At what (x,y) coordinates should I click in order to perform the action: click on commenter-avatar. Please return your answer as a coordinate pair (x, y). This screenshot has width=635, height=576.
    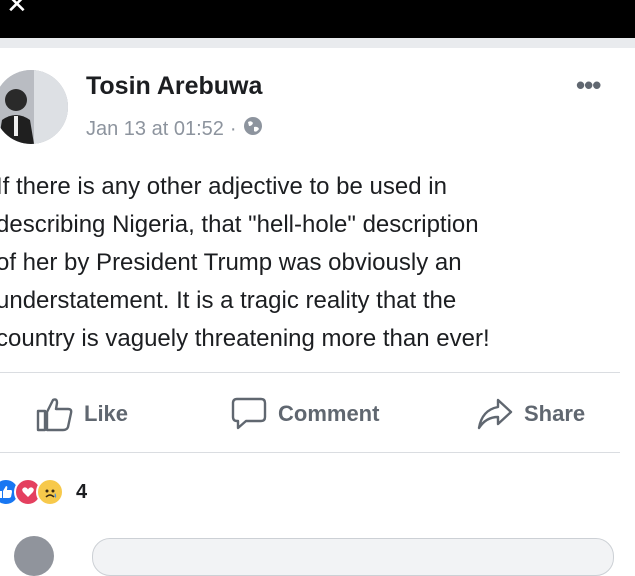
    Looking at the image, I should click on (34, 556).